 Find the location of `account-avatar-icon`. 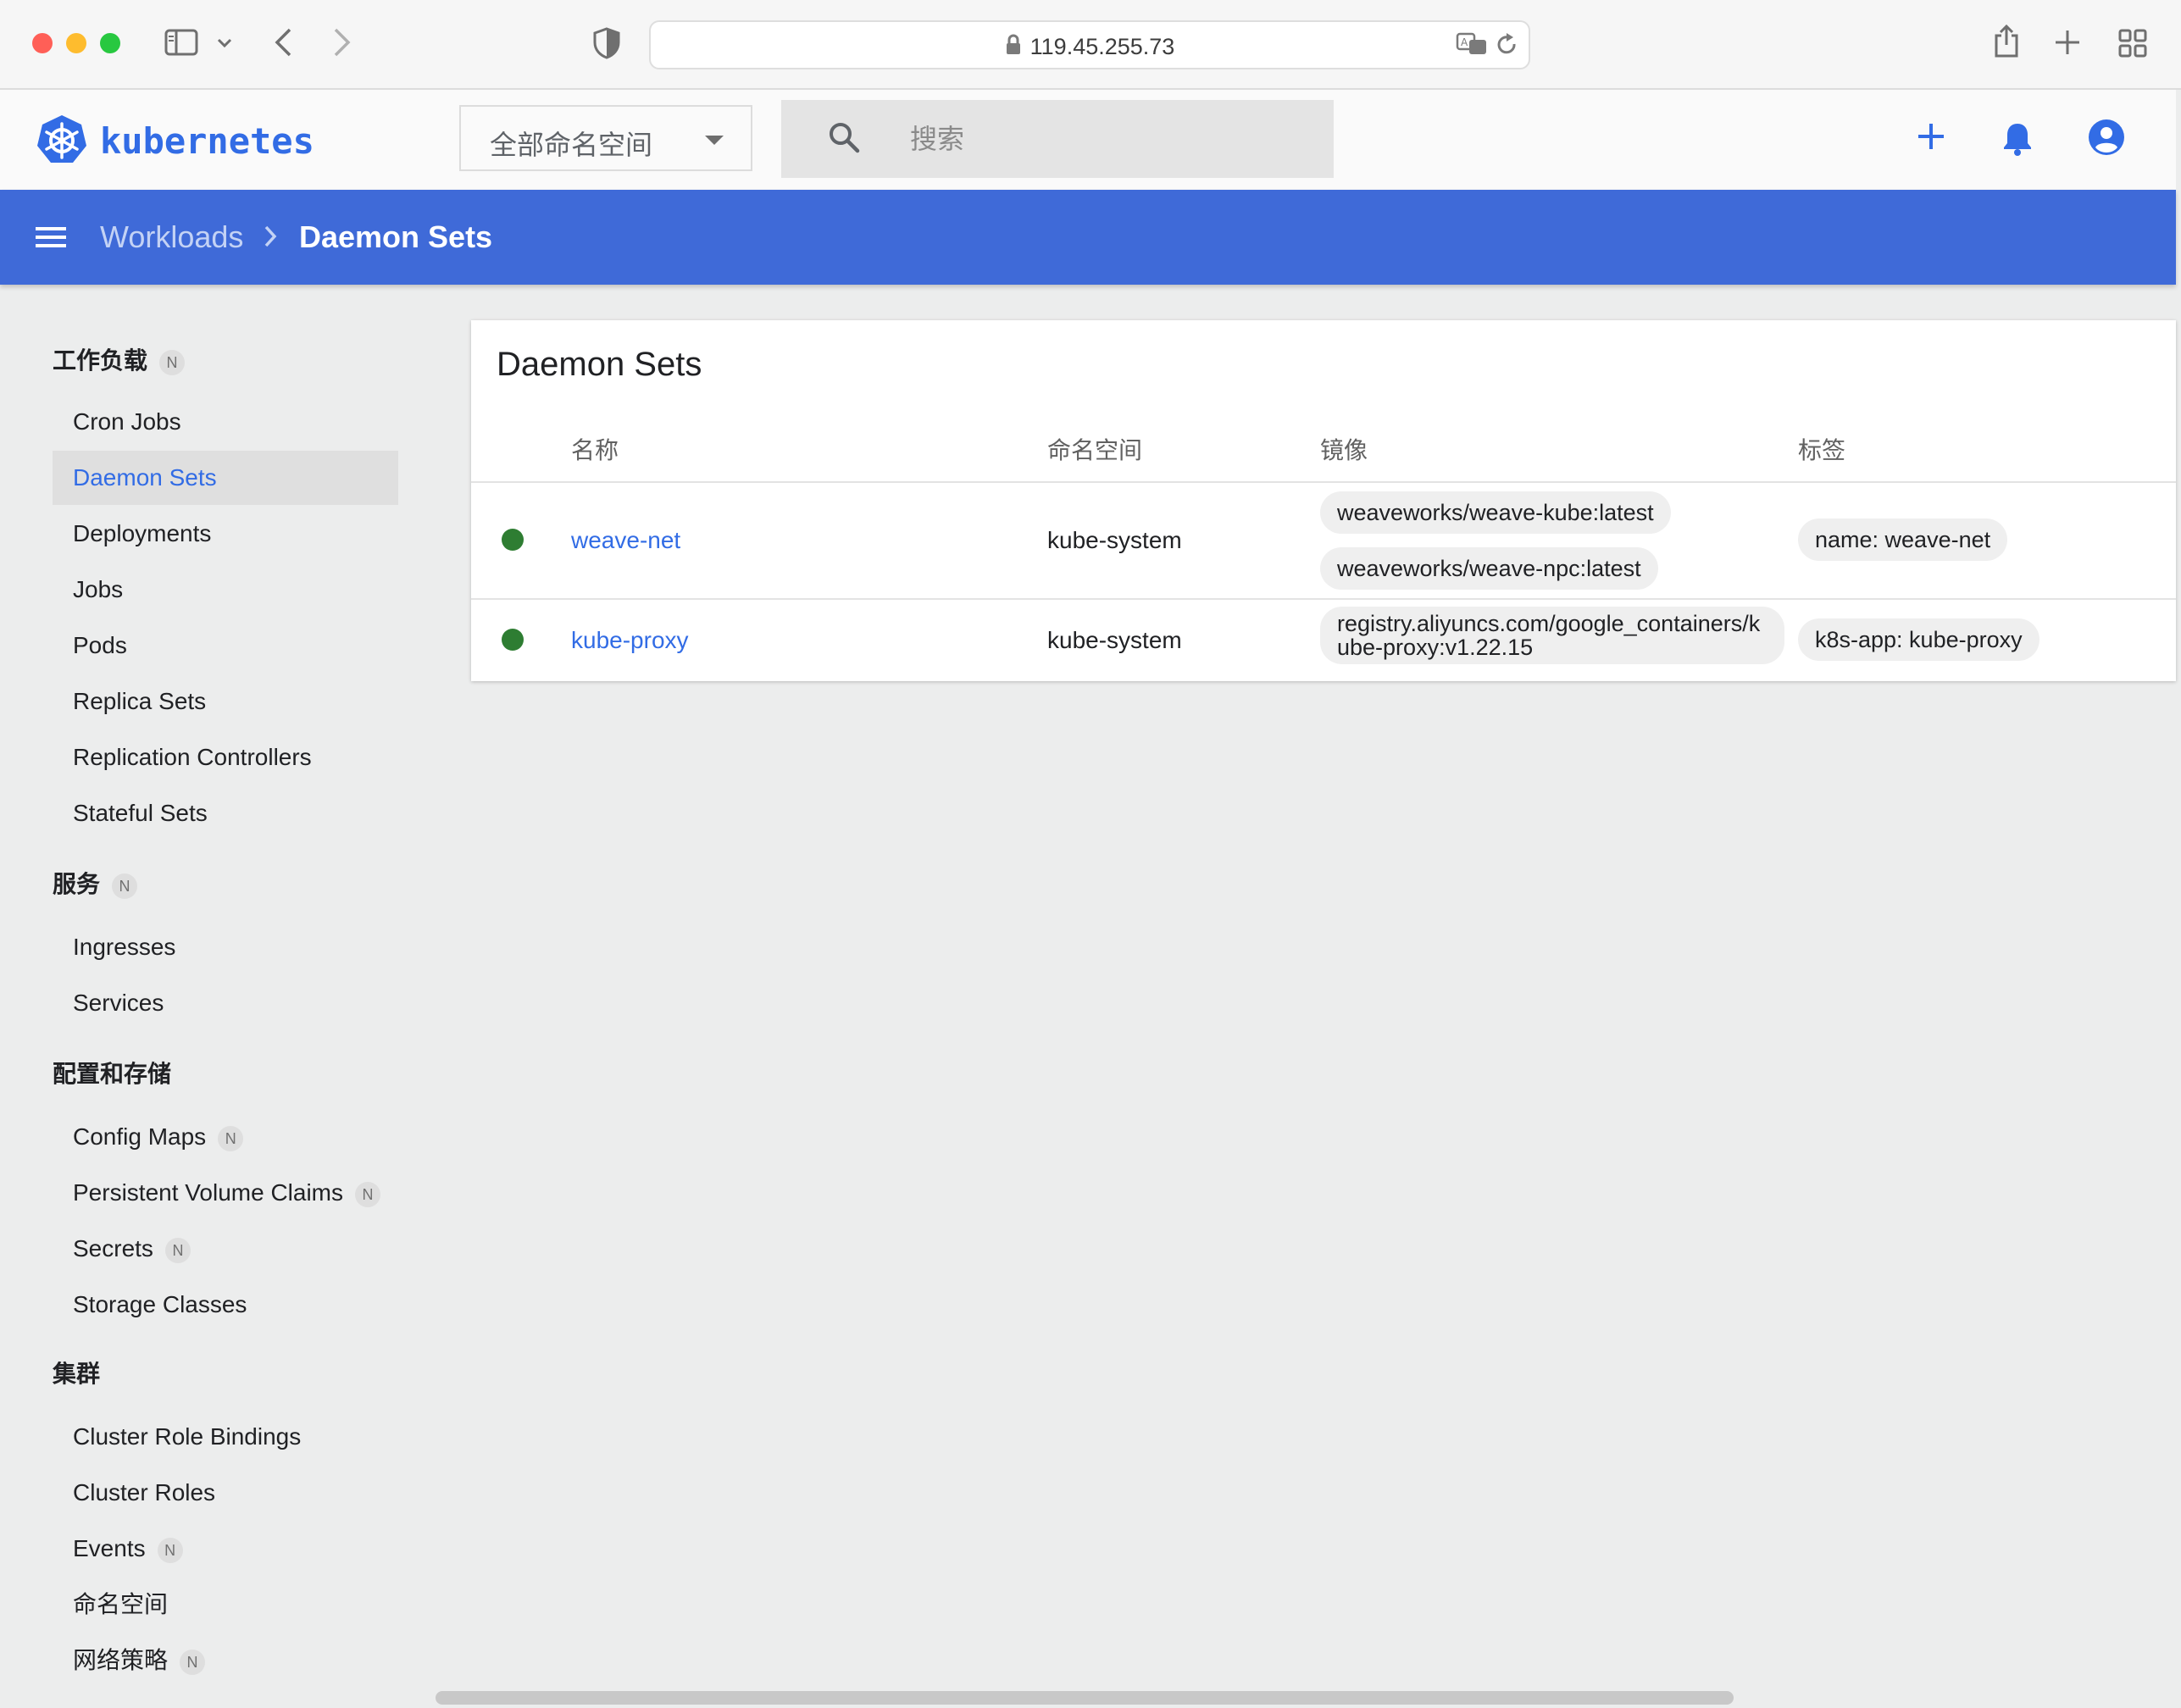

account-avatar-icon is located at coordinates (2106, 139).